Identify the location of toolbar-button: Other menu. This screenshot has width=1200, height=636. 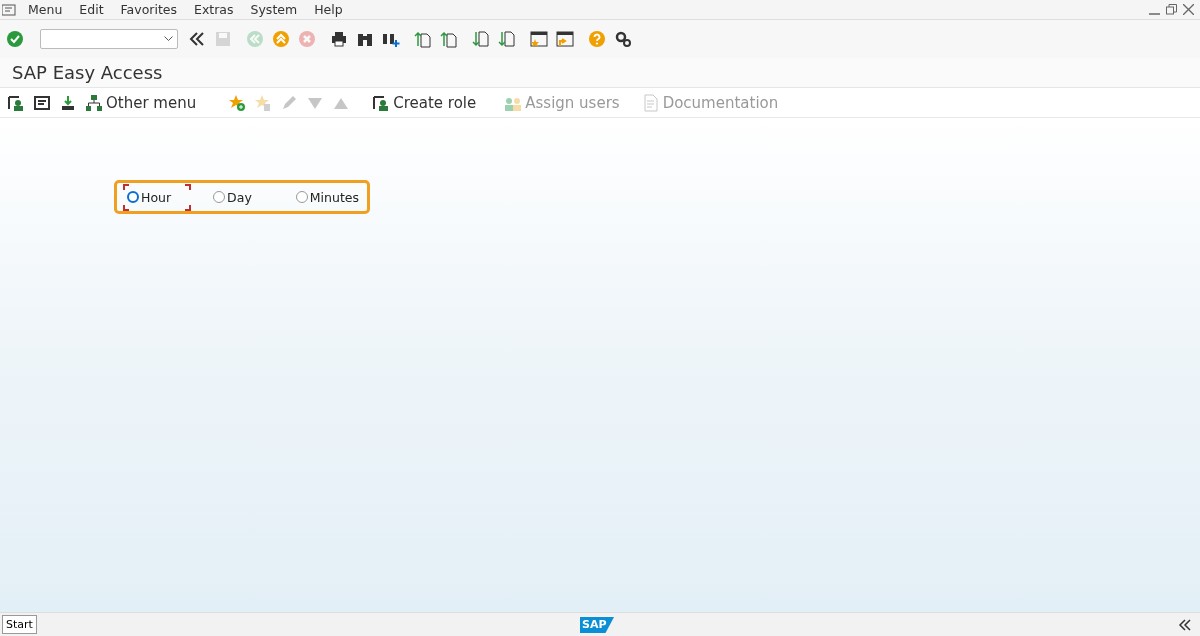
(141, 102).